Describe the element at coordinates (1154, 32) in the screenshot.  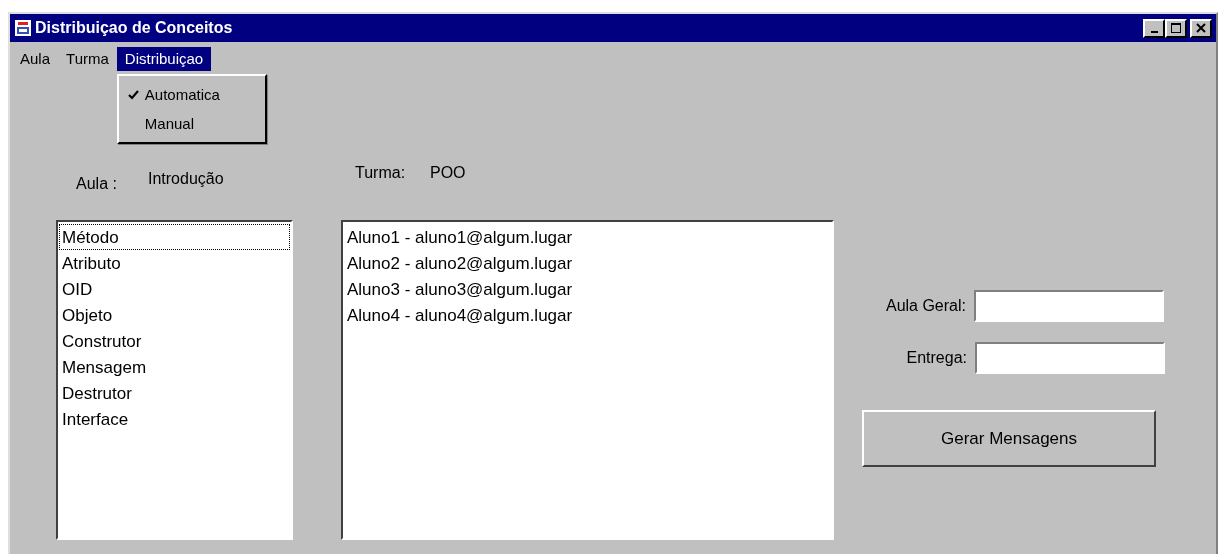
I see `minimize-icon` at that location.